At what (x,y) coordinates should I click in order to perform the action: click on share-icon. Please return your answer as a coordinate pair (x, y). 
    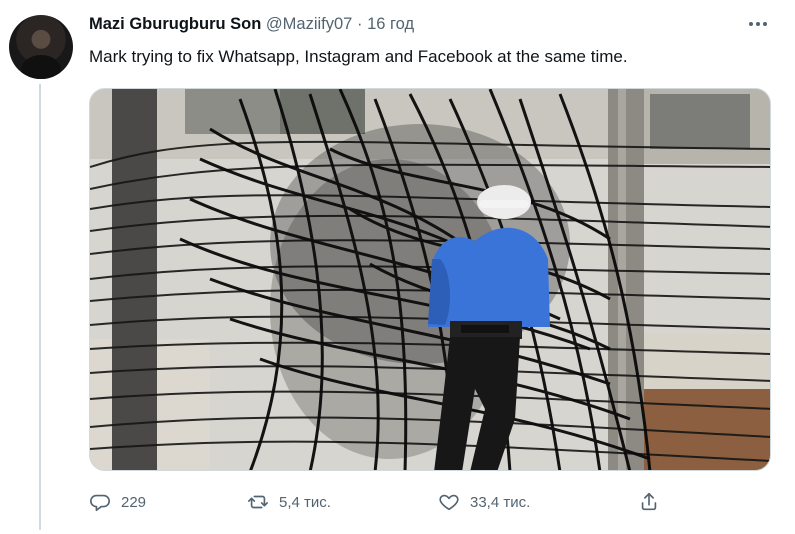
    Looking at the image, I should click on (649, 501).